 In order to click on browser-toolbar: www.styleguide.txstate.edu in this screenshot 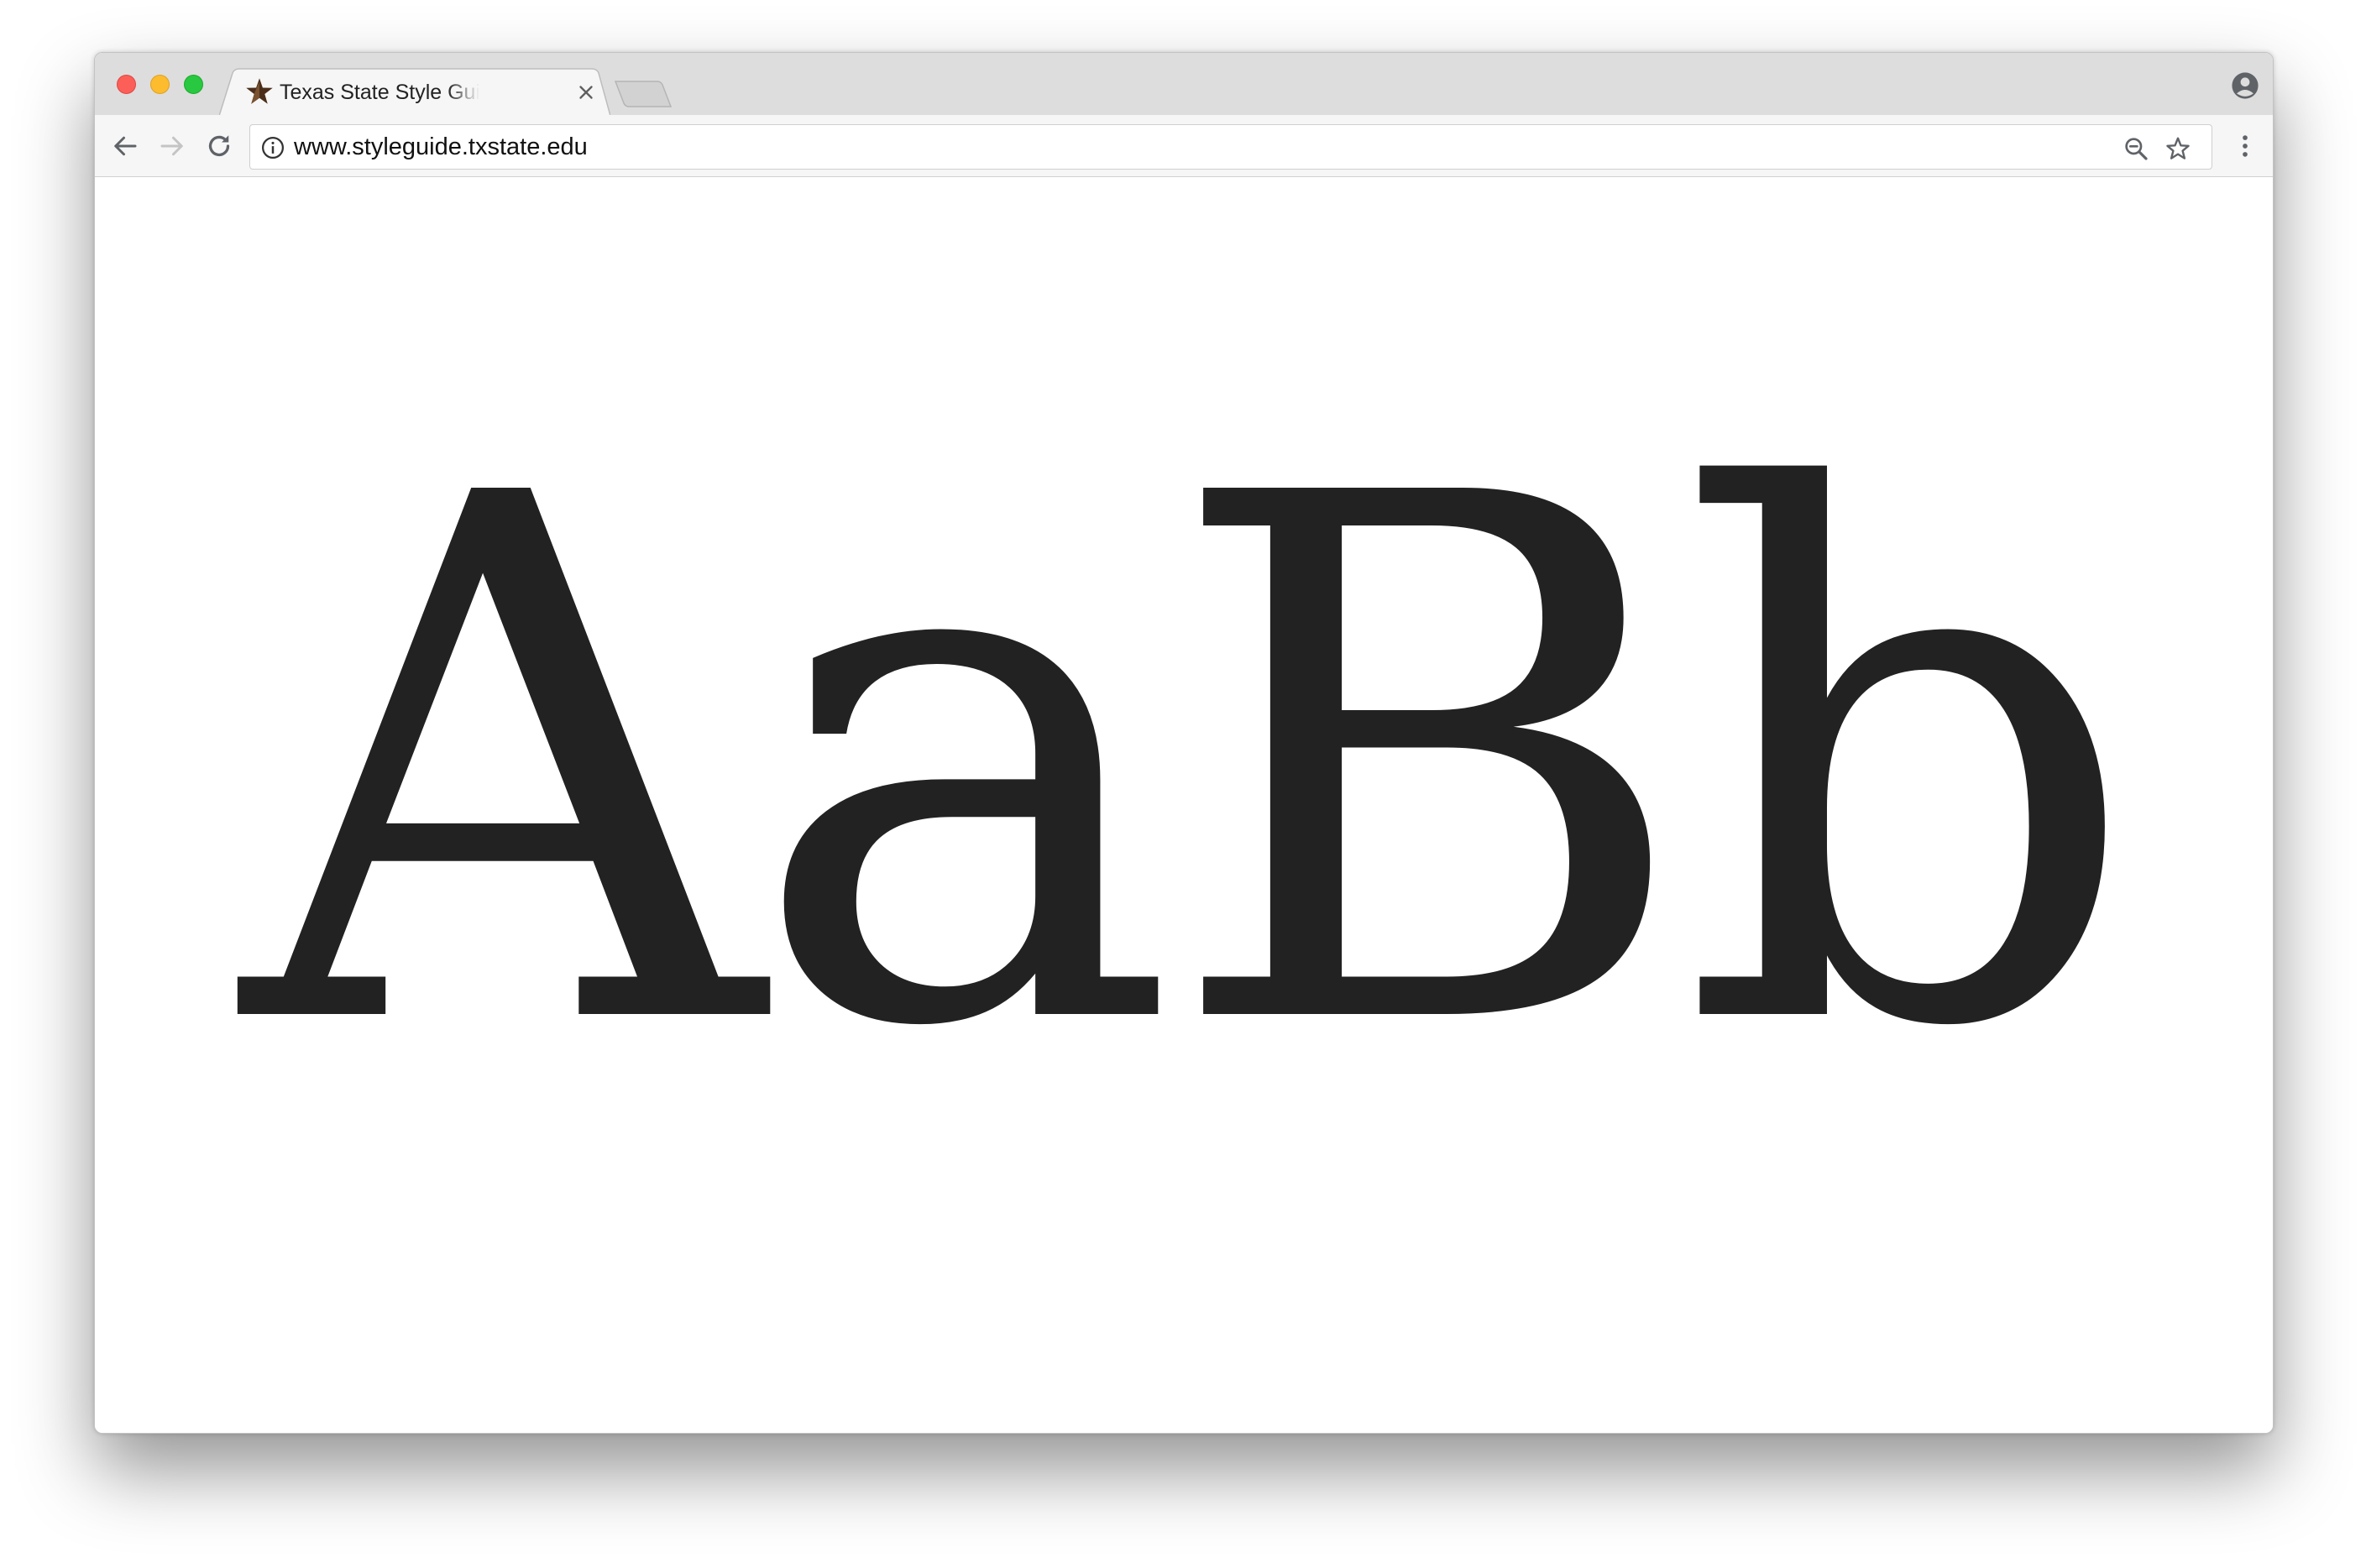, I will do `click(1184, 146)`.